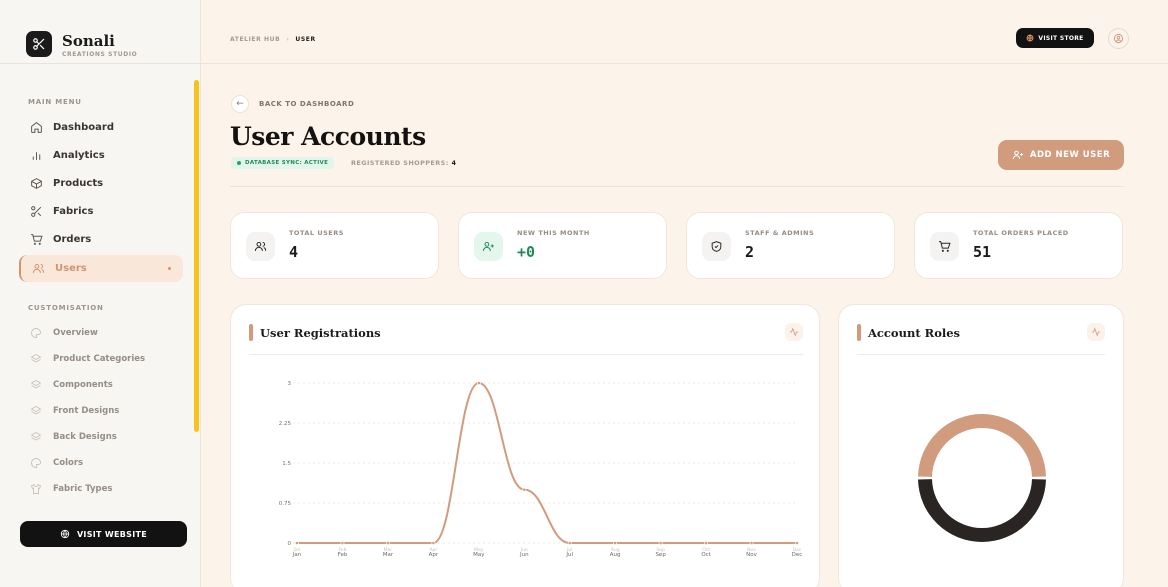 This screenshot has width=1168, height=587. What do you see at coordinates (797, 555) in the screenshot?
I see `x-tick-label: Dec` at bounding box center [797, 555].